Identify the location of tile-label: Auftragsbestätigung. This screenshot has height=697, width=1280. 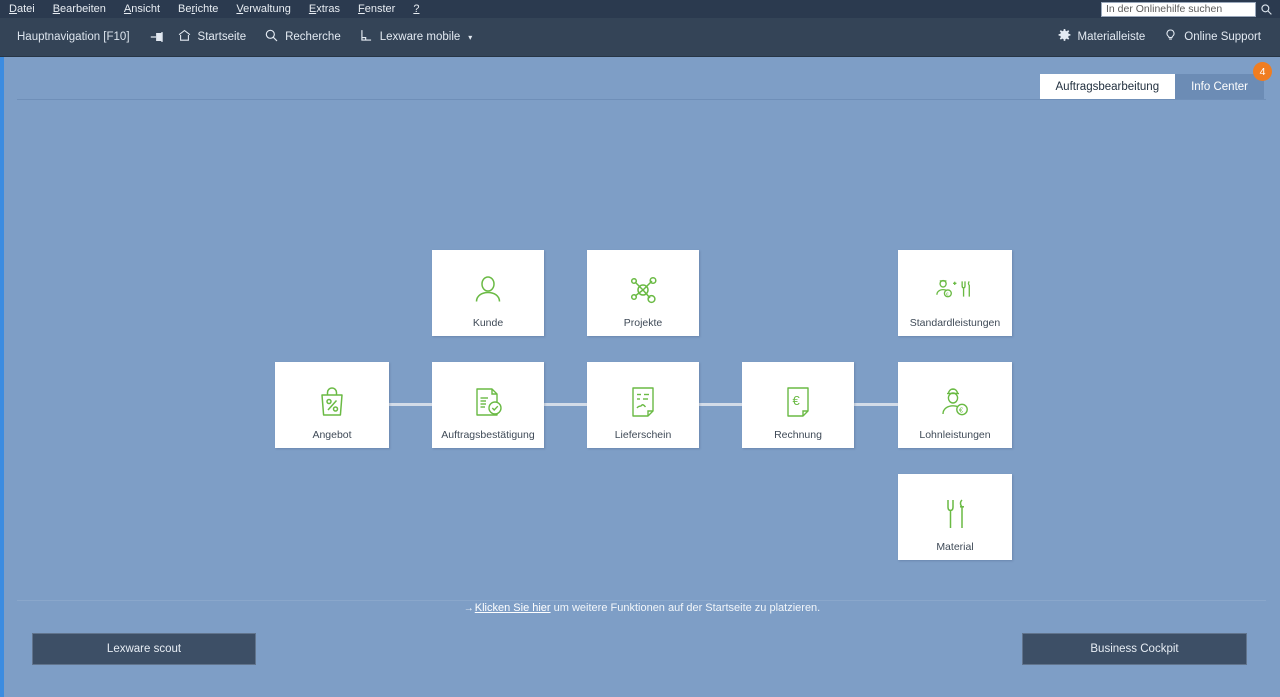
(488, 435).